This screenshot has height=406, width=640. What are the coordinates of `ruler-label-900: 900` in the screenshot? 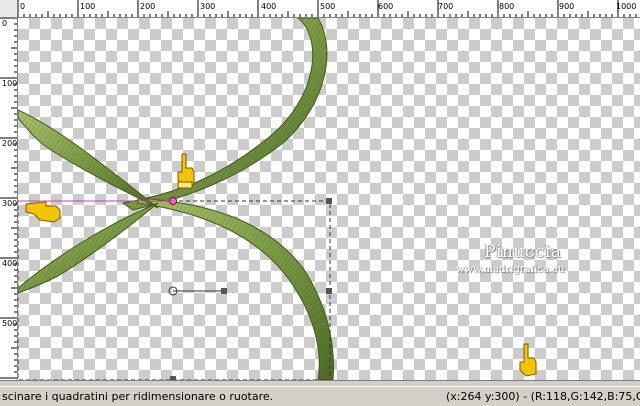 It's located at (566, 6).